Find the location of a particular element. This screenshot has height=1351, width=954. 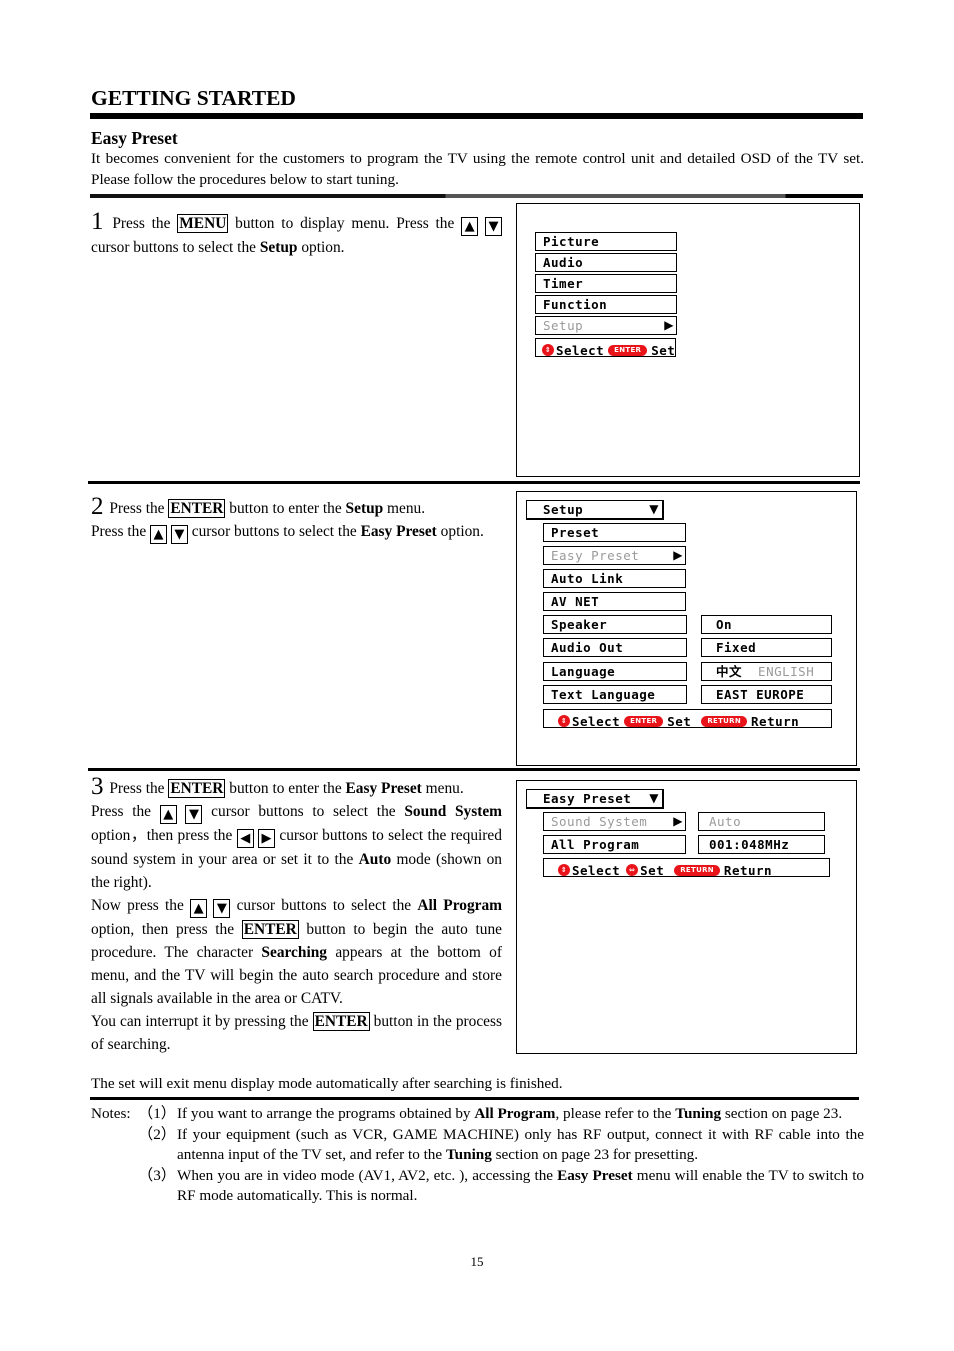

setup-item-language: Language is located at coordinates (615, 671).